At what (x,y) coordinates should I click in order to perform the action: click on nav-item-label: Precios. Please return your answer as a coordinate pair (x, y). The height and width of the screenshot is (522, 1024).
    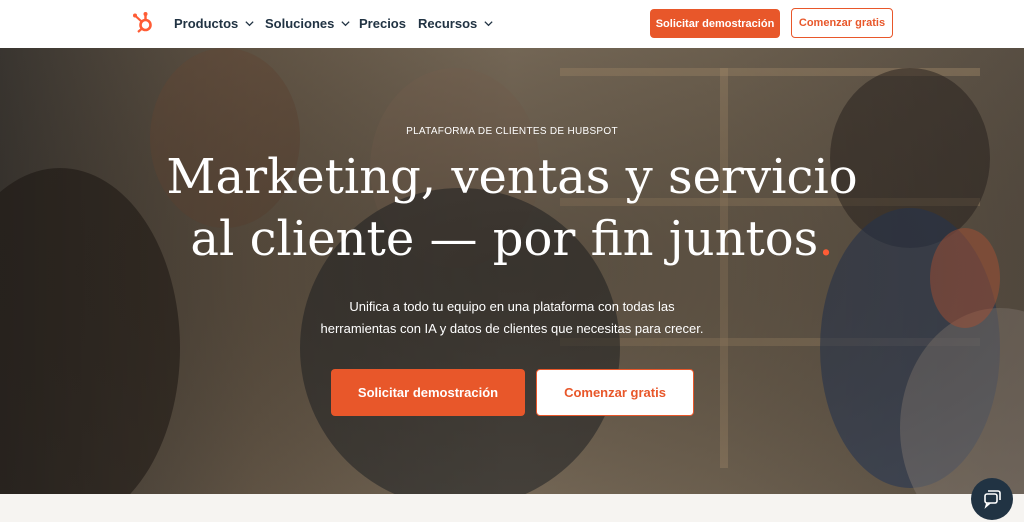
    Looking at the image, I should click on (382, 23).